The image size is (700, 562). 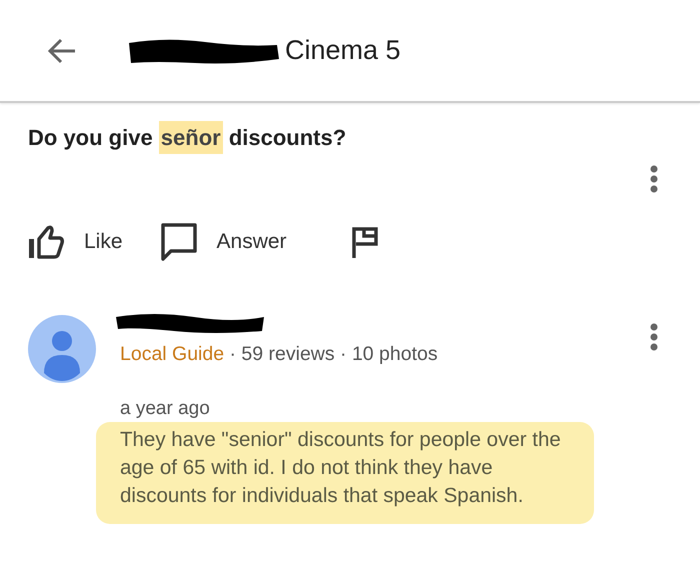 I want to click on reviewer-stats: · 59 reviews · 10 photos, so click(x=334, y=354).